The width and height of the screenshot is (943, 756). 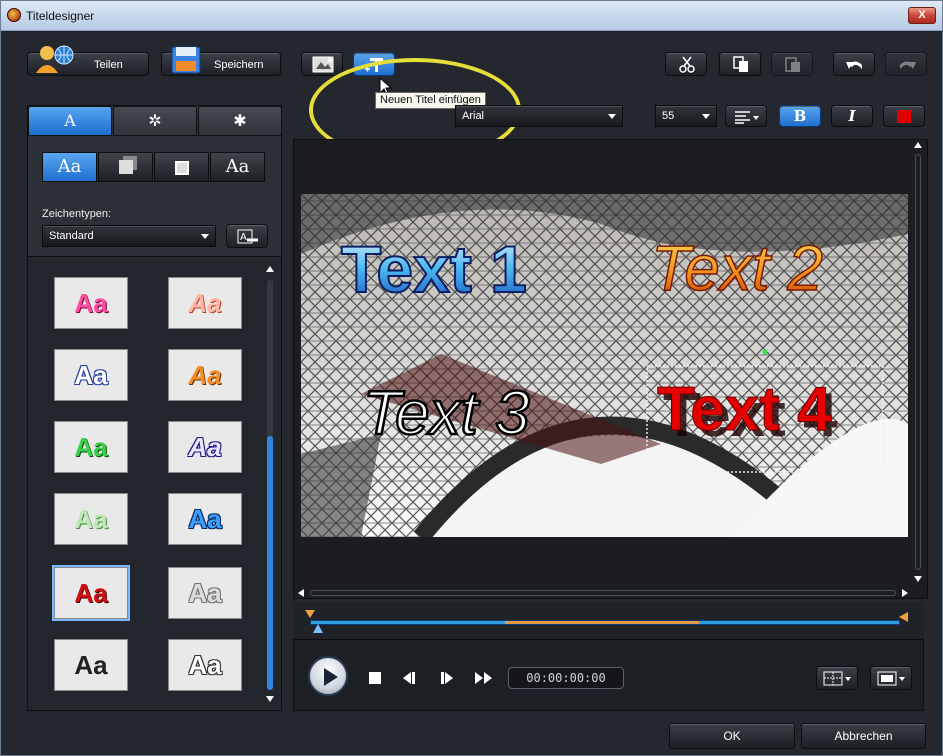 I want to click on seg-border, so click(x=181, y=167).